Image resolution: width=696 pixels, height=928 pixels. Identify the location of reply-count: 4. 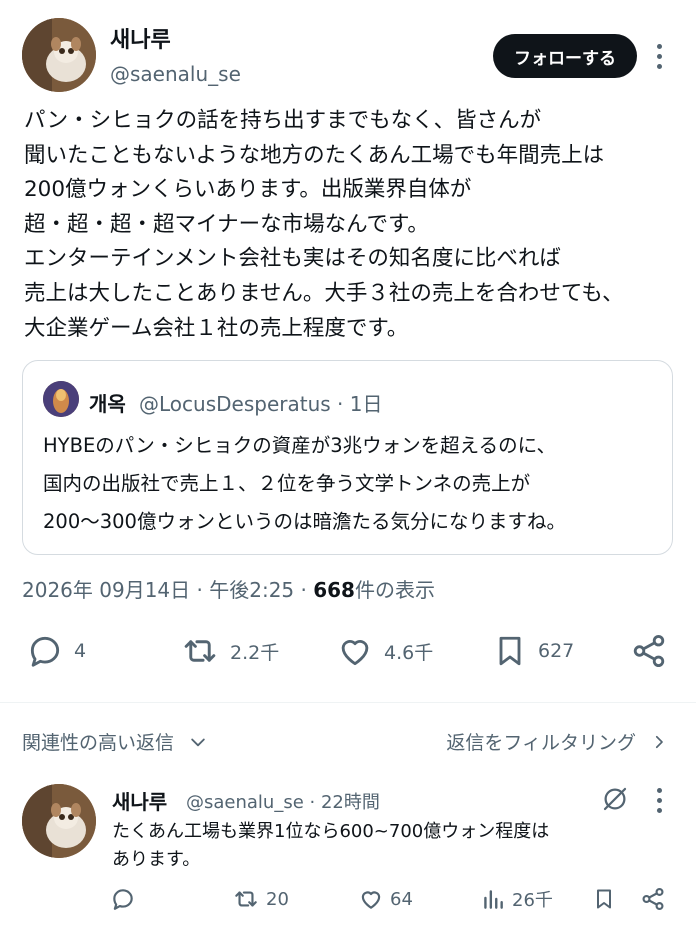
(80, 651).